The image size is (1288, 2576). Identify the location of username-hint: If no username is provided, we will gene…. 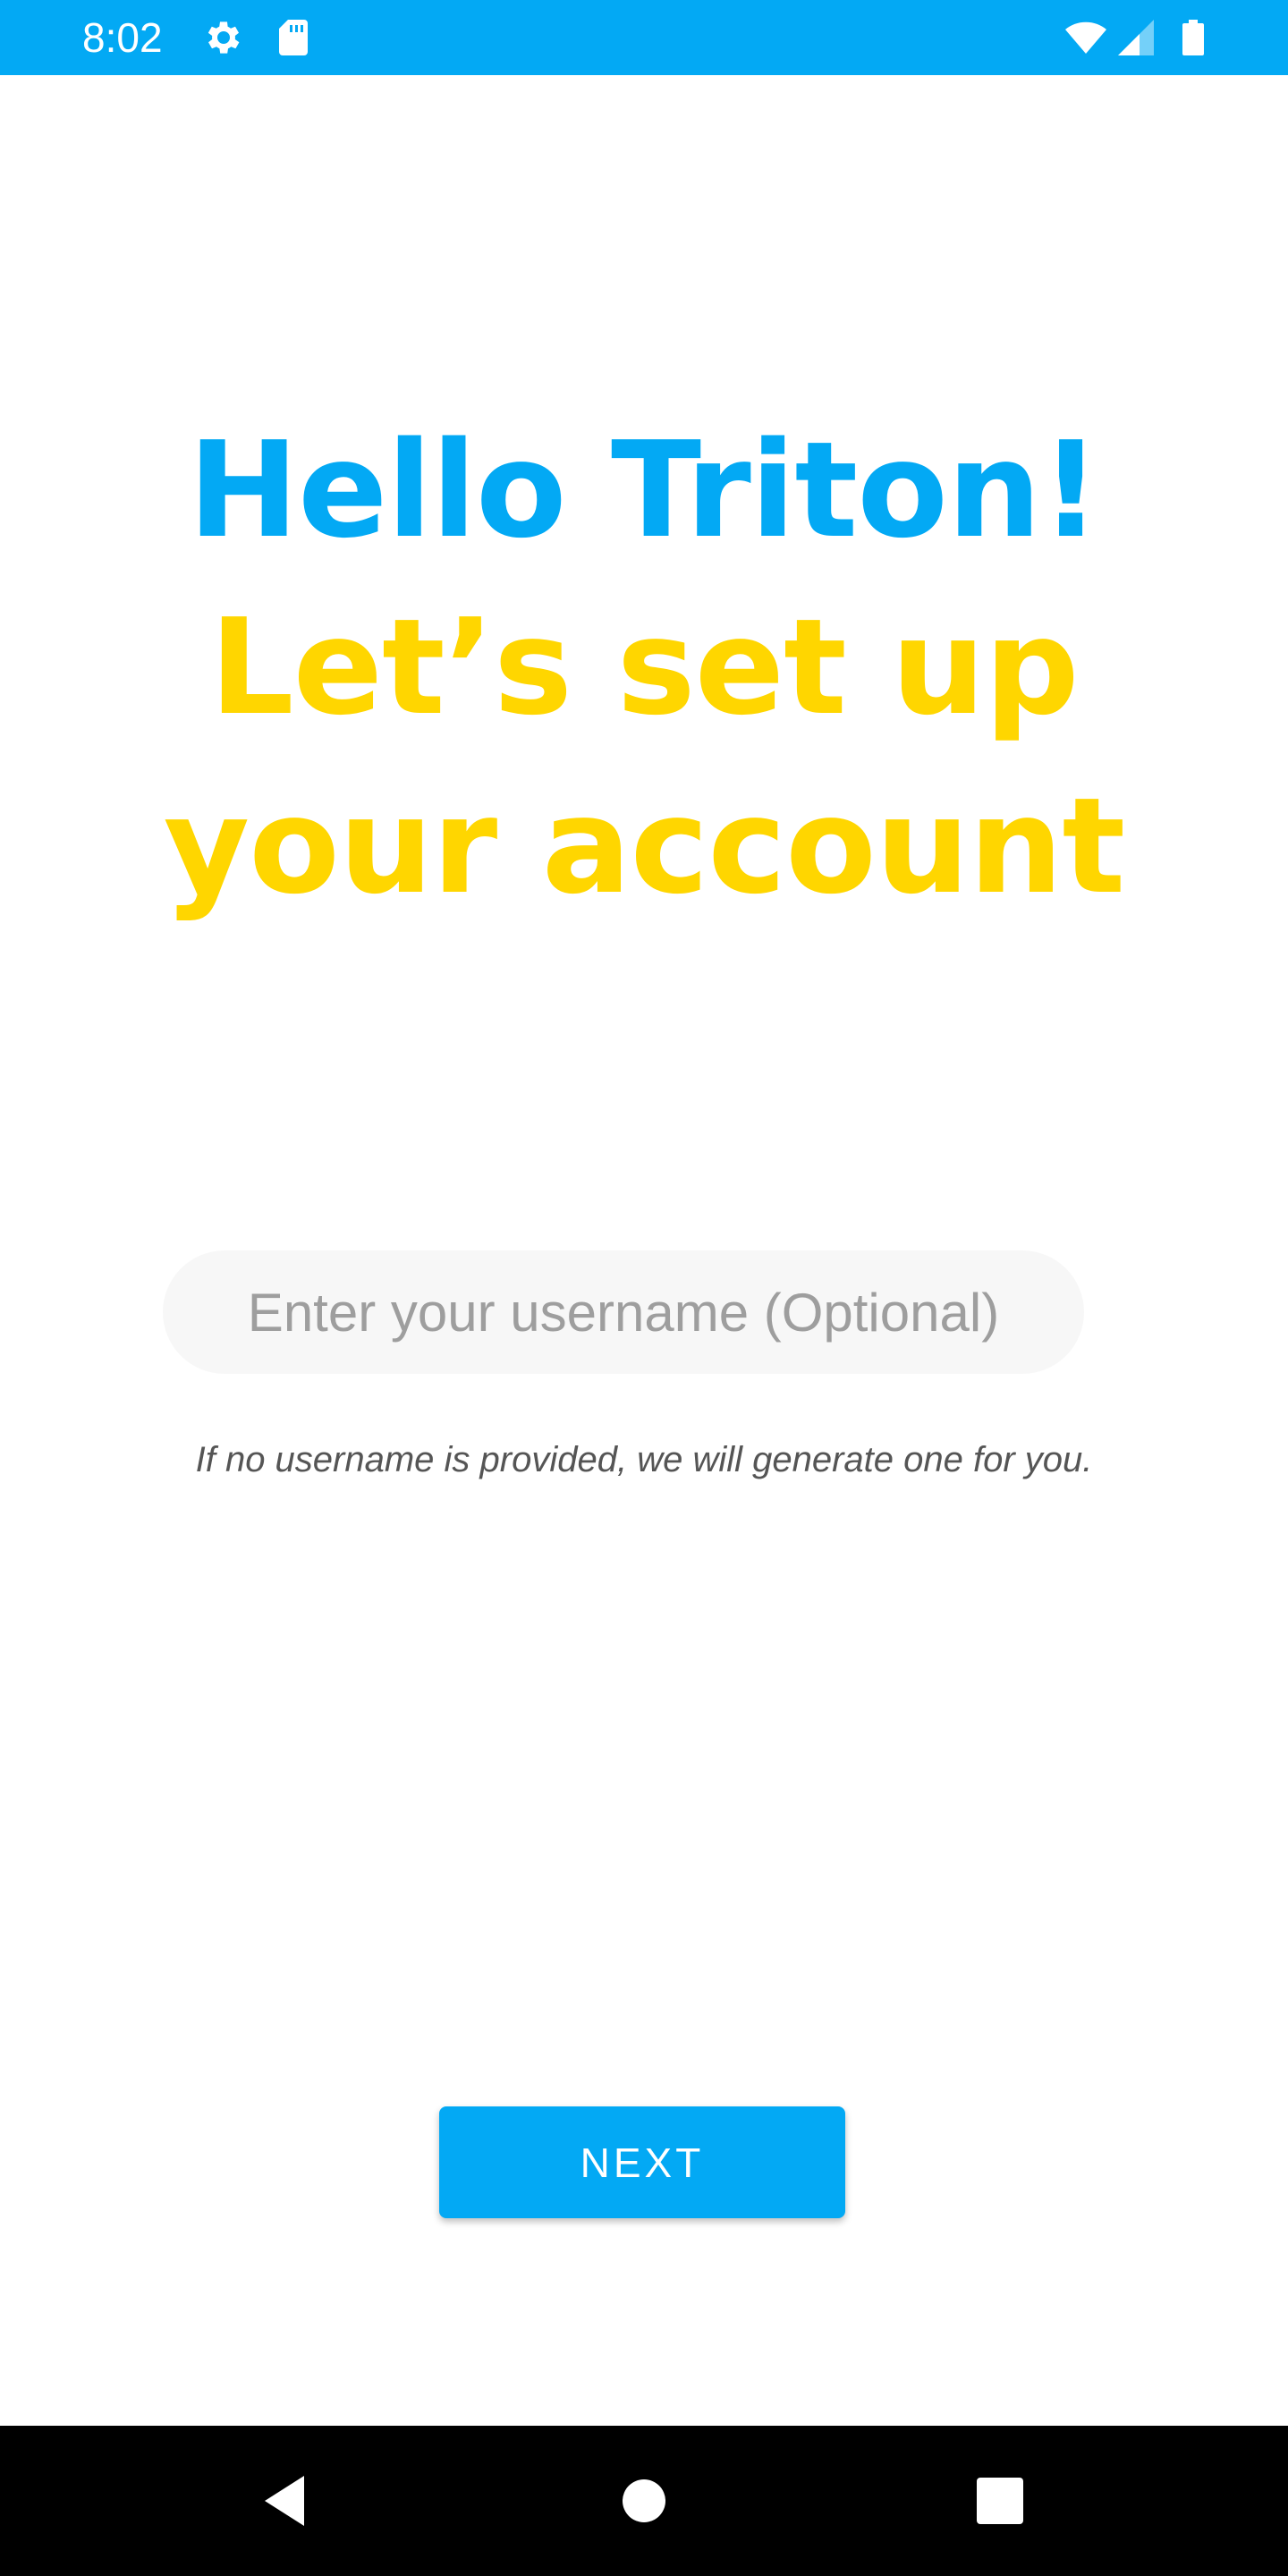
(644, 1459).